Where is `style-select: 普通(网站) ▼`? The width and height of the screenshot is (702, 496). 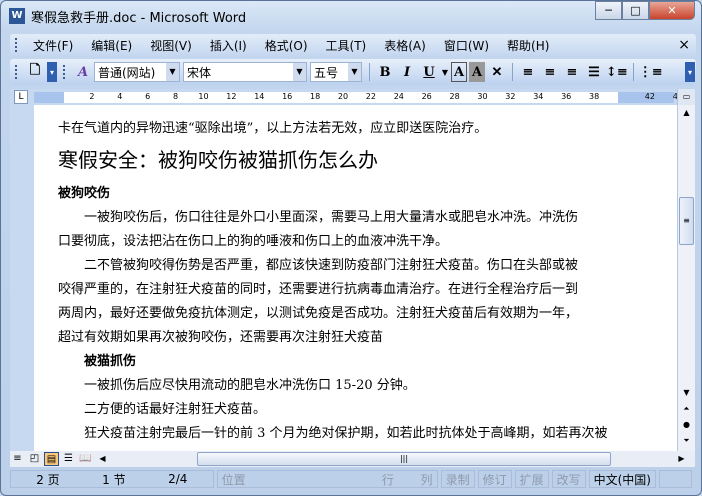 style-select: 普通(网站) ▼ is located at coordinates (137, 72).